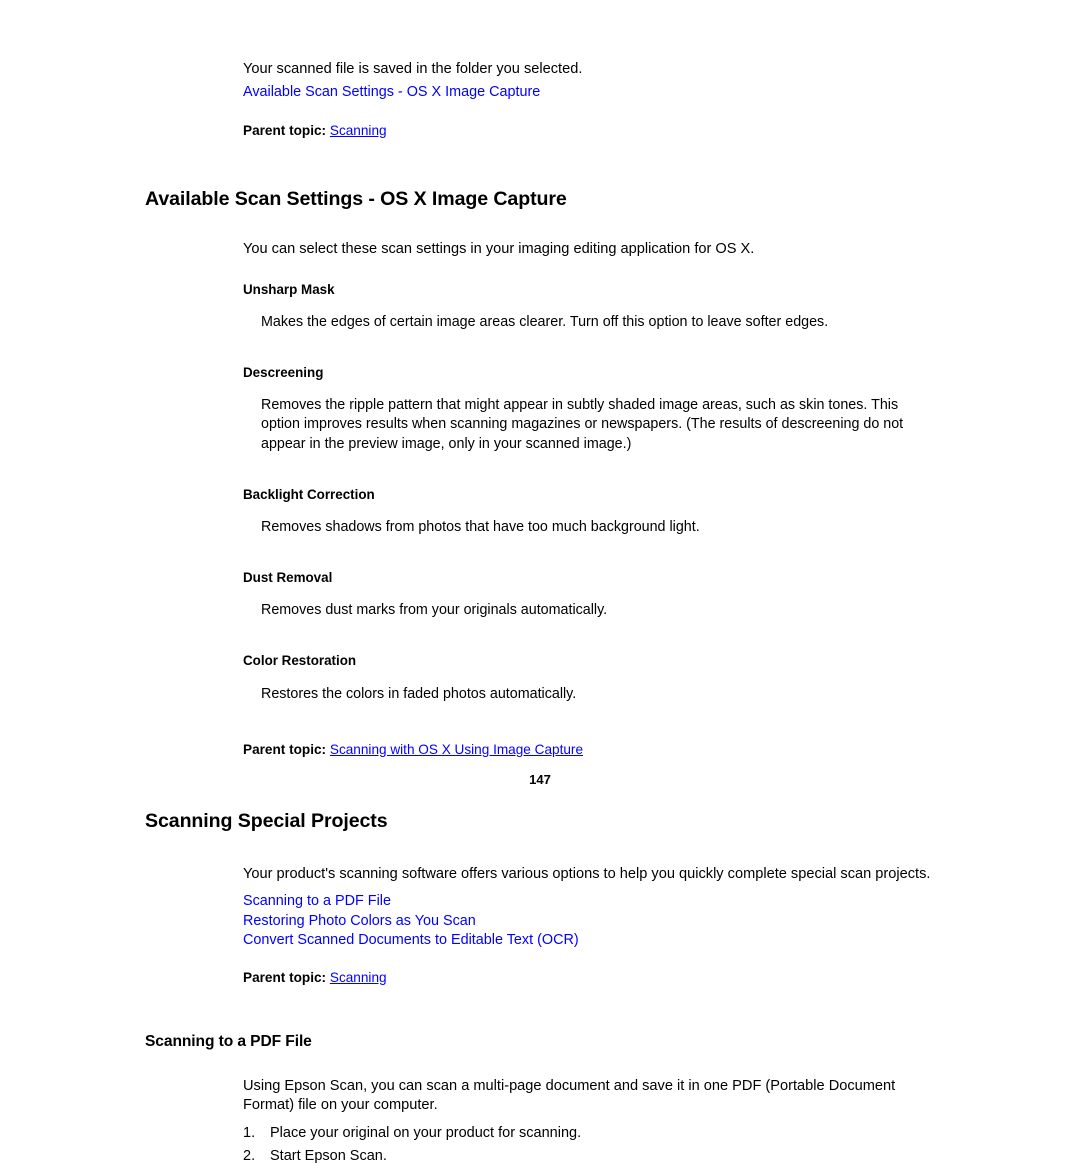  Describe the element at coordinates (289, 289) in the screenshot. I see `setting-term-unsharp-mask: Unsharp Mask` at that location.